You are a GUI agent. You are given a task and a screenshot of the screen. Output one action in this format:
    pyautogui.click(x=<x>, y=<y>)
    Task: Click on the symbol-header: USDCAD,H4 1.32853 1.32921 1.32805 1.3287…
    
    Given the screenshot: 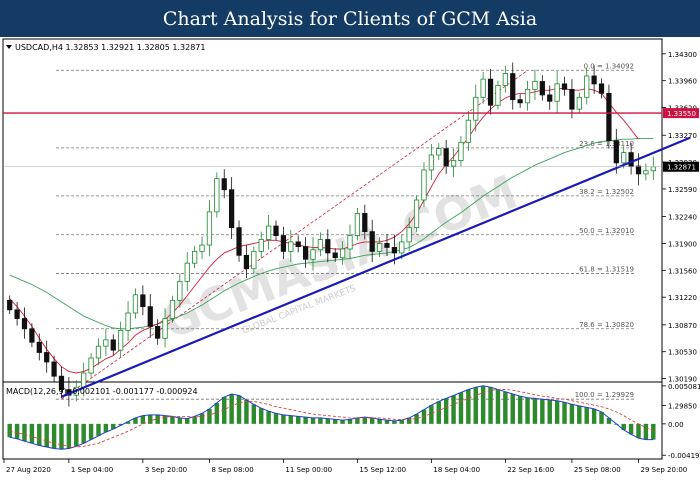 What is the action you would take?
    pyautogui.click(x=110, y=47)
    